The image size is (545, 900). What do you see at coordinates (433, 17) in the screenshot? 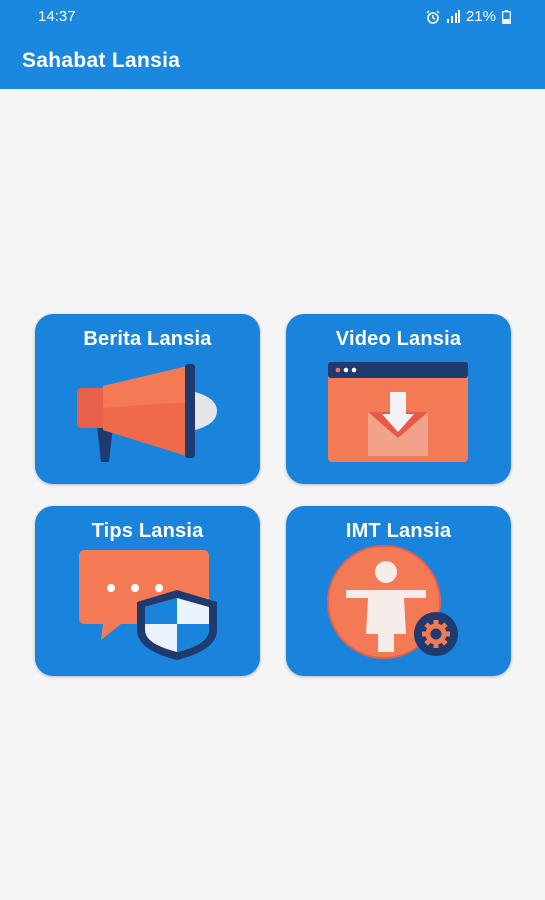
I see `alarm-icon` at bounding box center [433, 17].